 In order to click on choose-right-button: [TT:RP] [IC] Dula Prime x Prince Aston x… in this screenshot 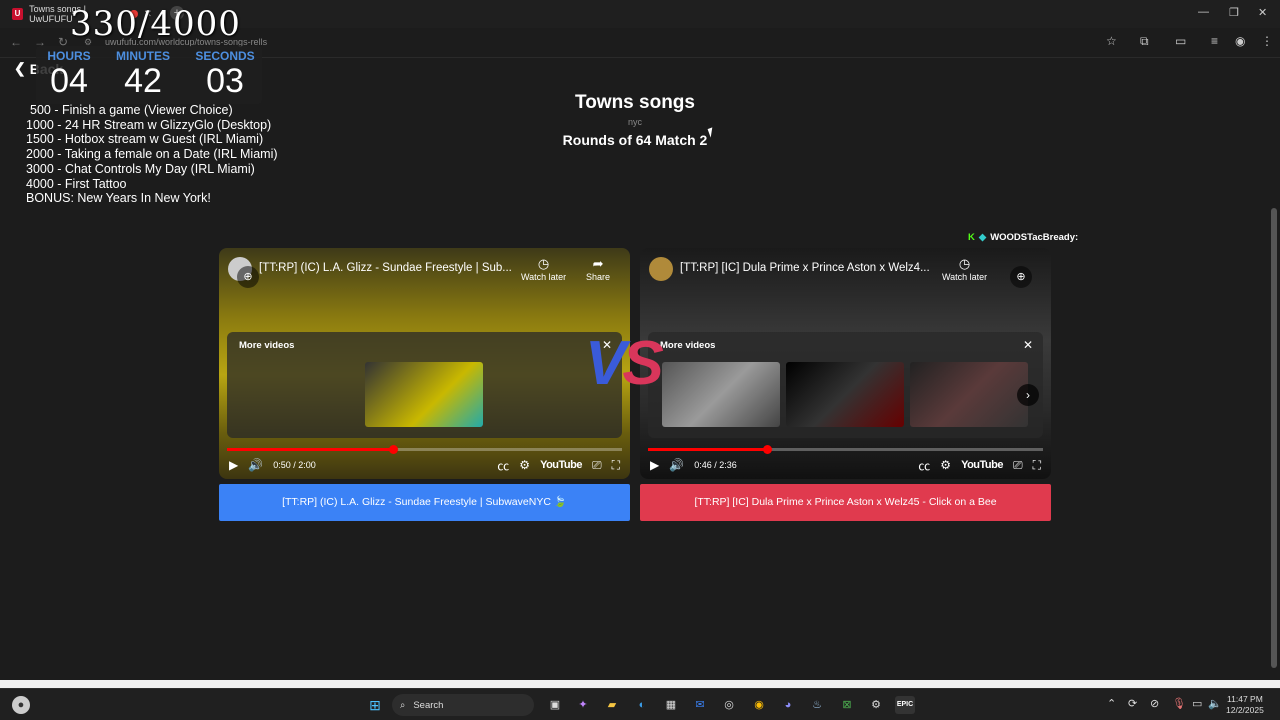, I will do `click(845, 502)`.